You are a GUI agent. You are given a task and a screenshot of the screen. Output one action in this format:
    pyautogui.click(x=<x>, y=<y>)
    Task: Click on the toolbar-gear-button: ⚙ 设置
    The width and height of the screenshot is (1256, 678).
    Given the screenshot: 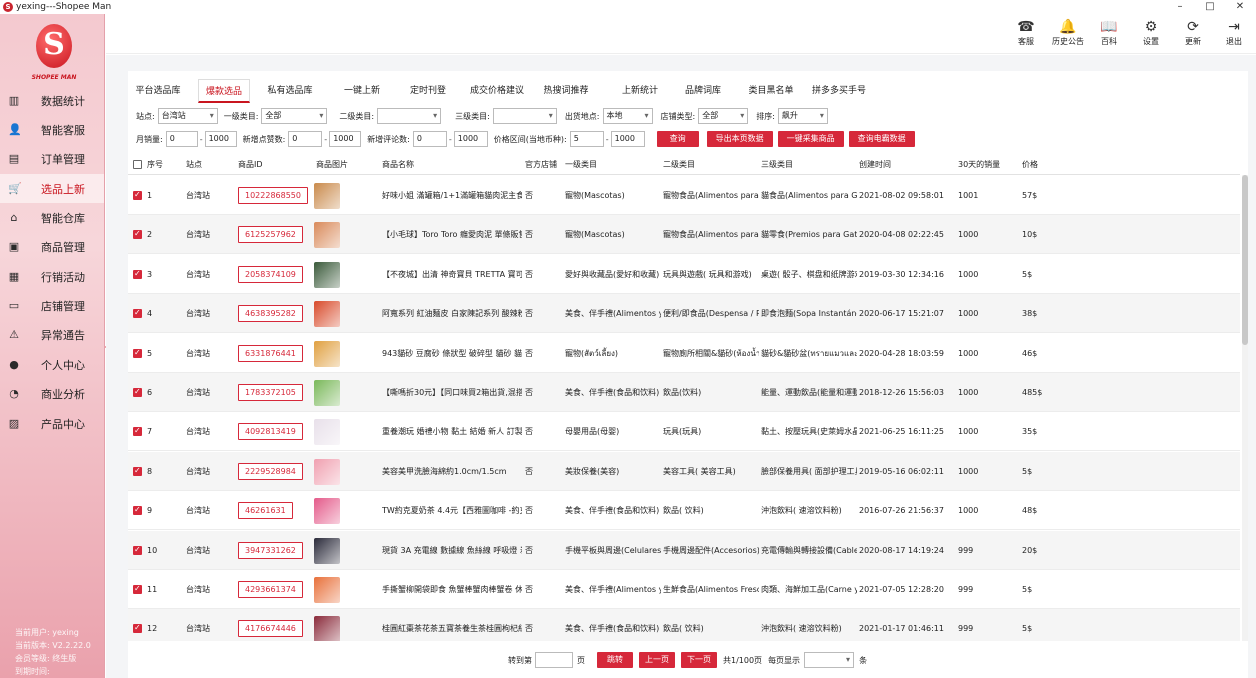 What is the action you would take?
    pyautogui.click(x=1151, y=35)
    